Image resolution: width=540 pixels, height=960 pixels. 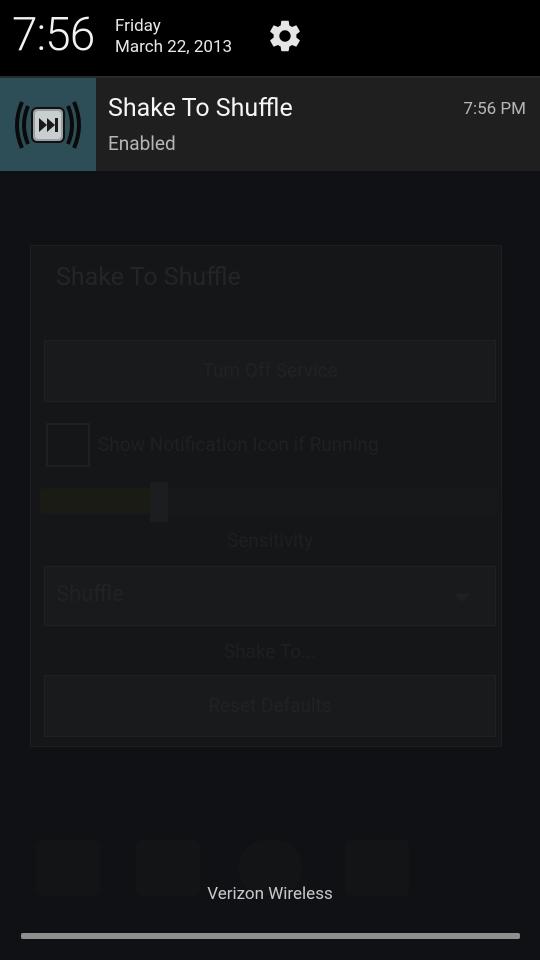 What do you see at coordinates (270, 936) in the screenshot?
I see `shade-drag-handle` at bounding box center [270, 936].